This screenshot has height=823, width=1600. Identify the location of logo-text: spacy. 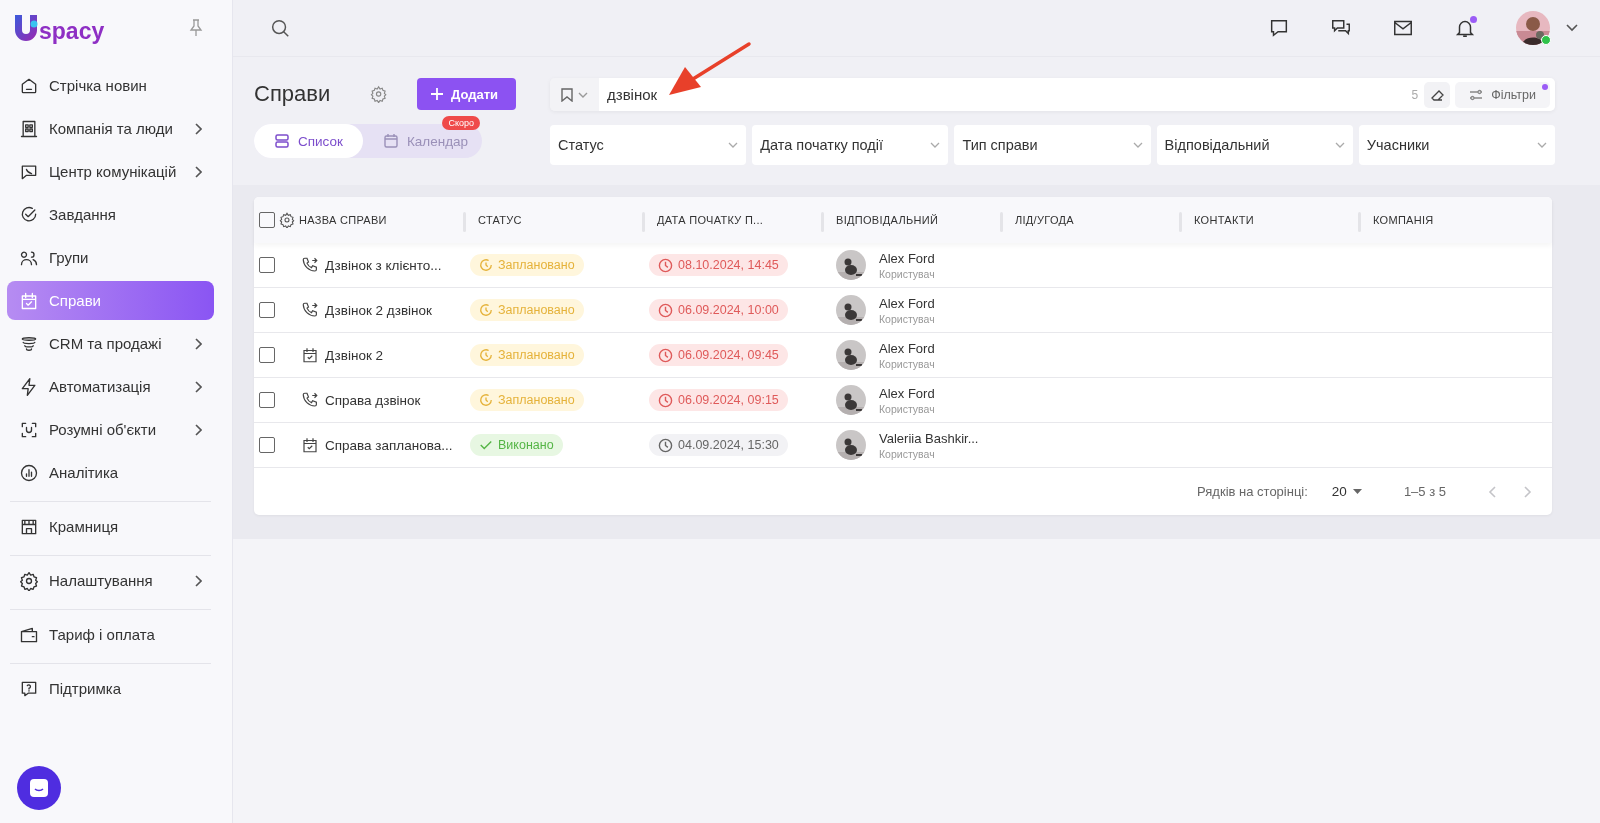
(72, 31).